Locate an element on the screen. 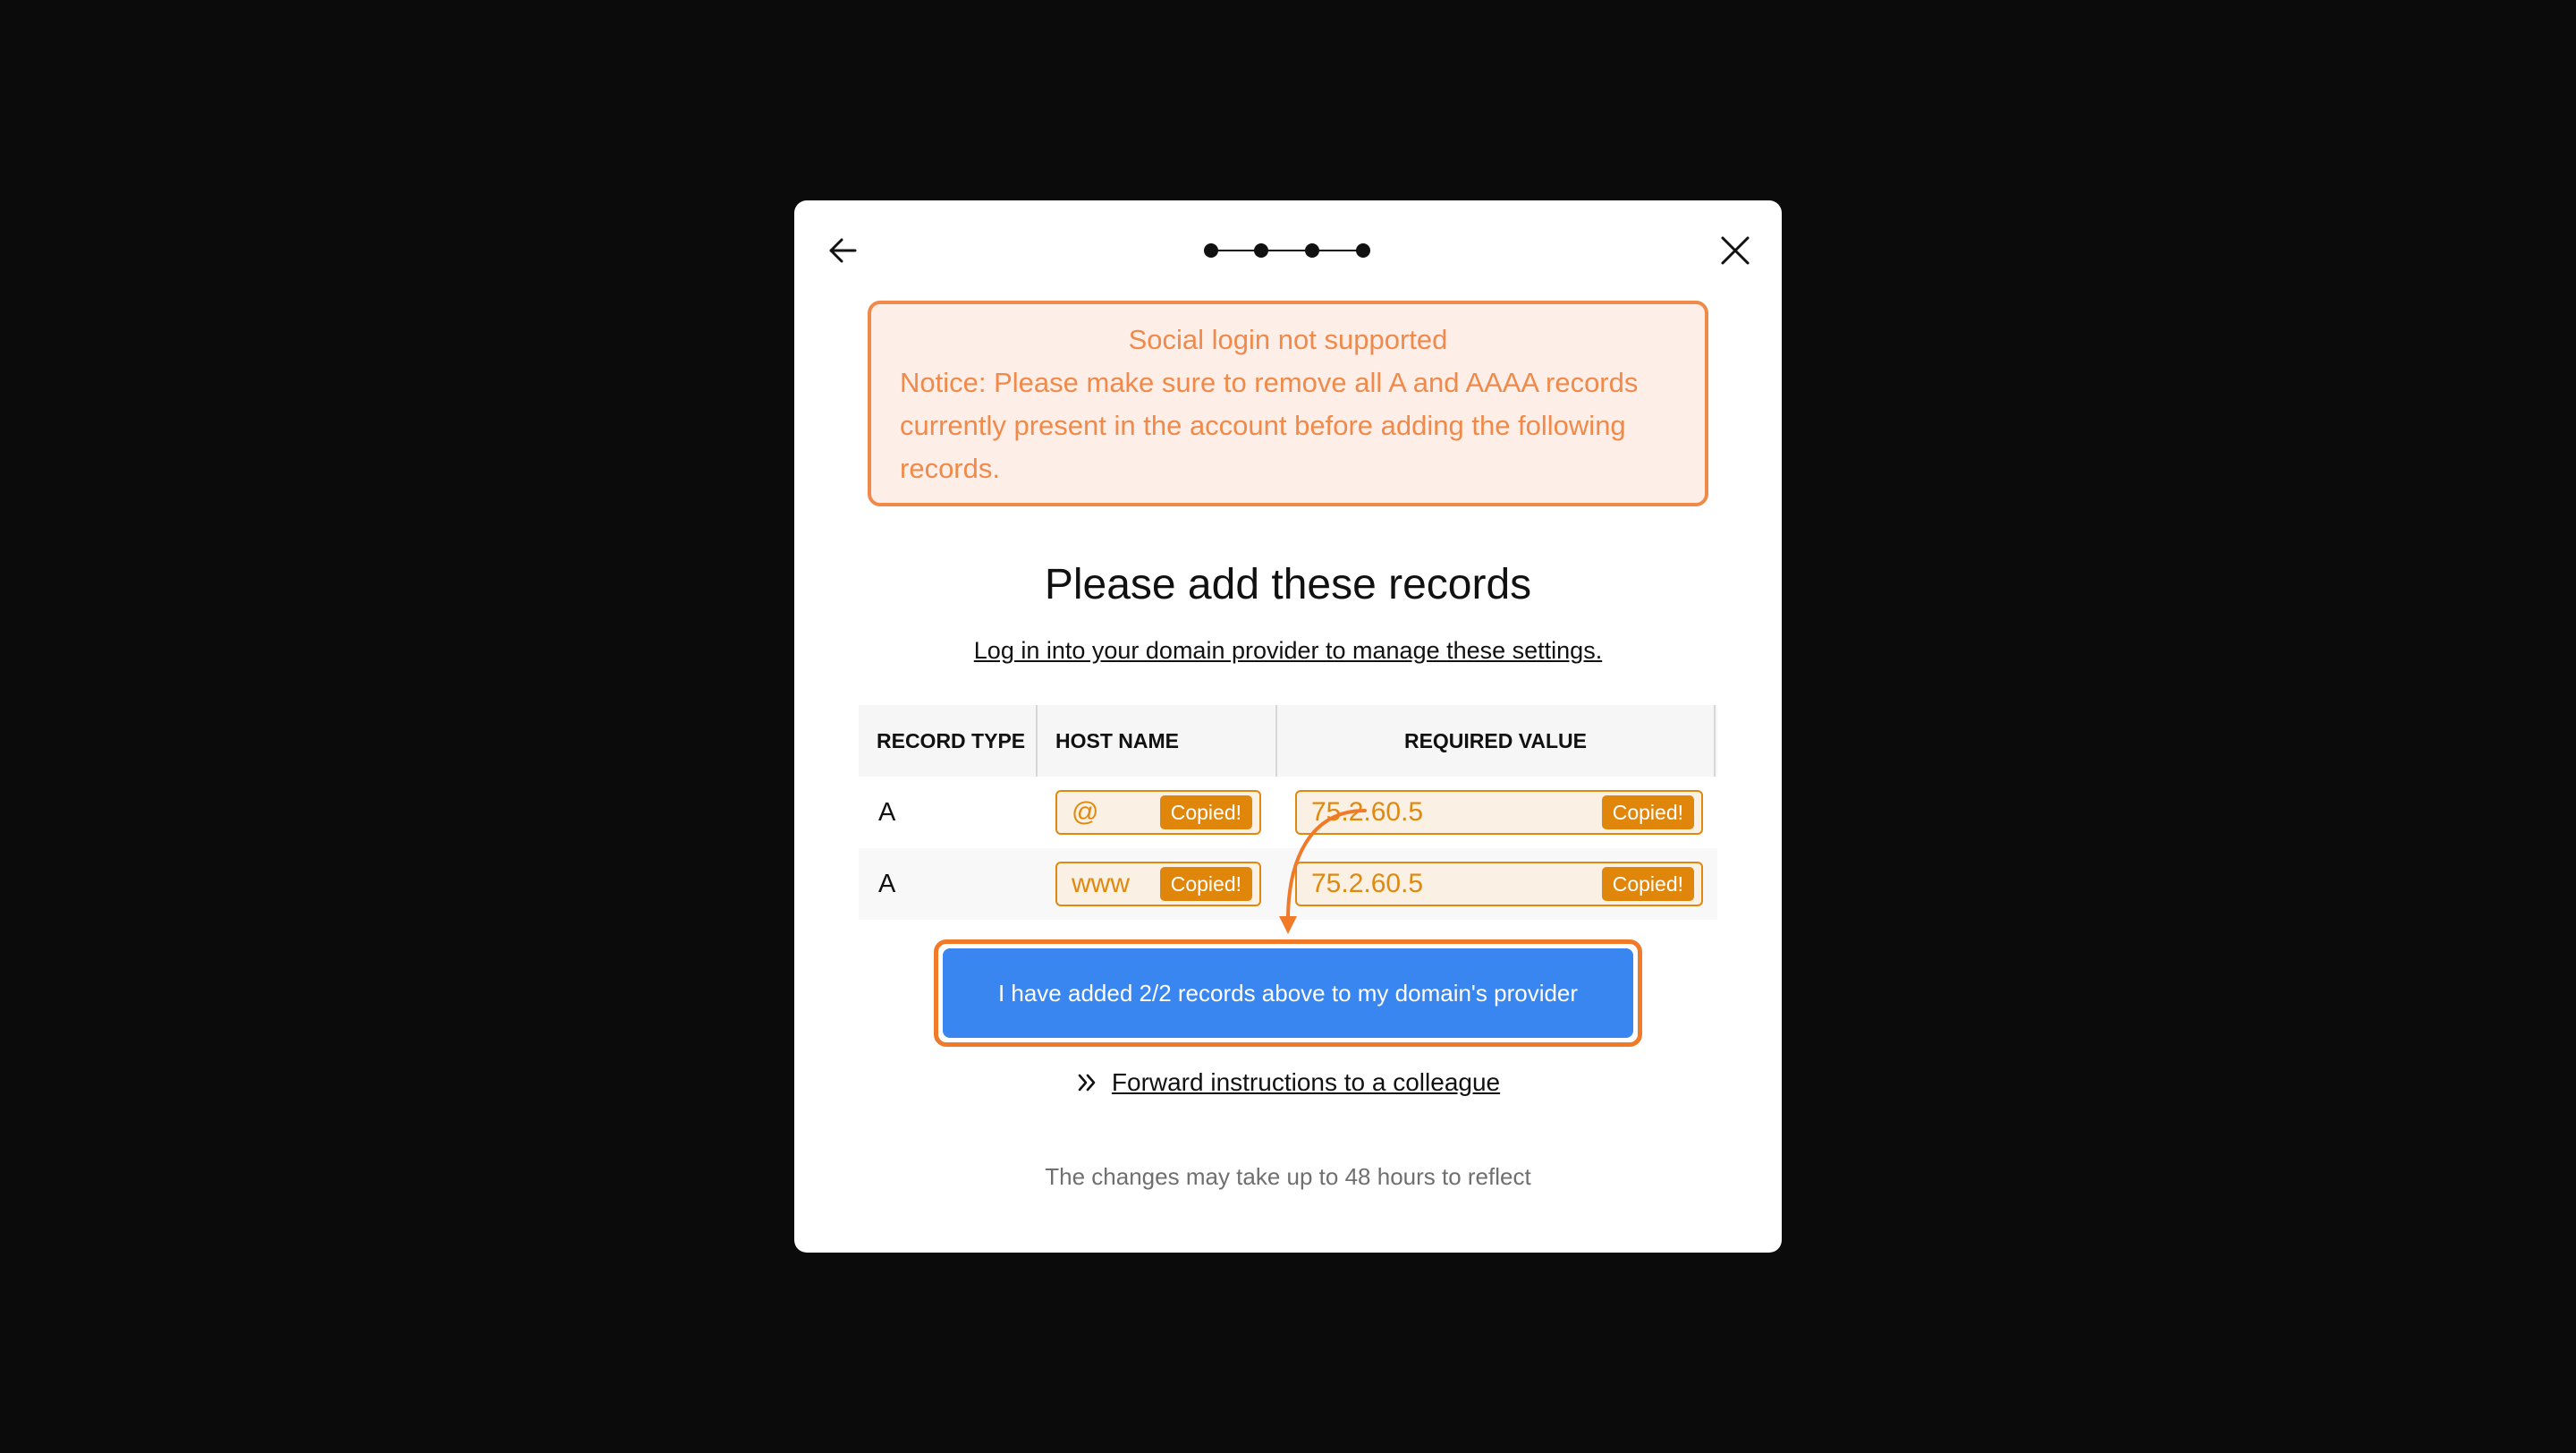 The width and height of the screenshot is (2576, 1453). table-row: A @ Copied! 75.2.60.5 Copied! is located at coordinates (1288, 812).